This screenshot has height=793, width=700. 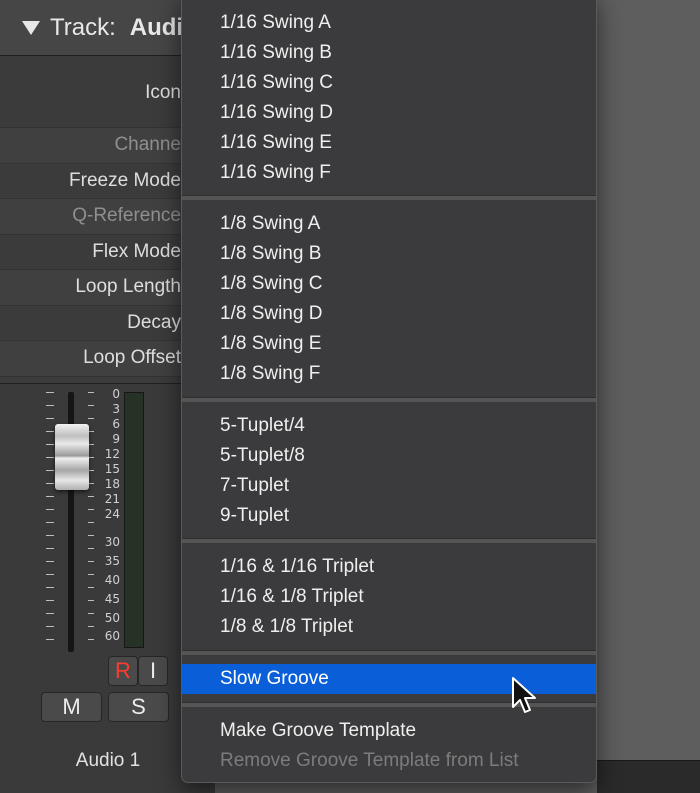 I want to click on menu-item-5-tuplet-8: 5-Tuplet/8, so click(x=389, y=456).